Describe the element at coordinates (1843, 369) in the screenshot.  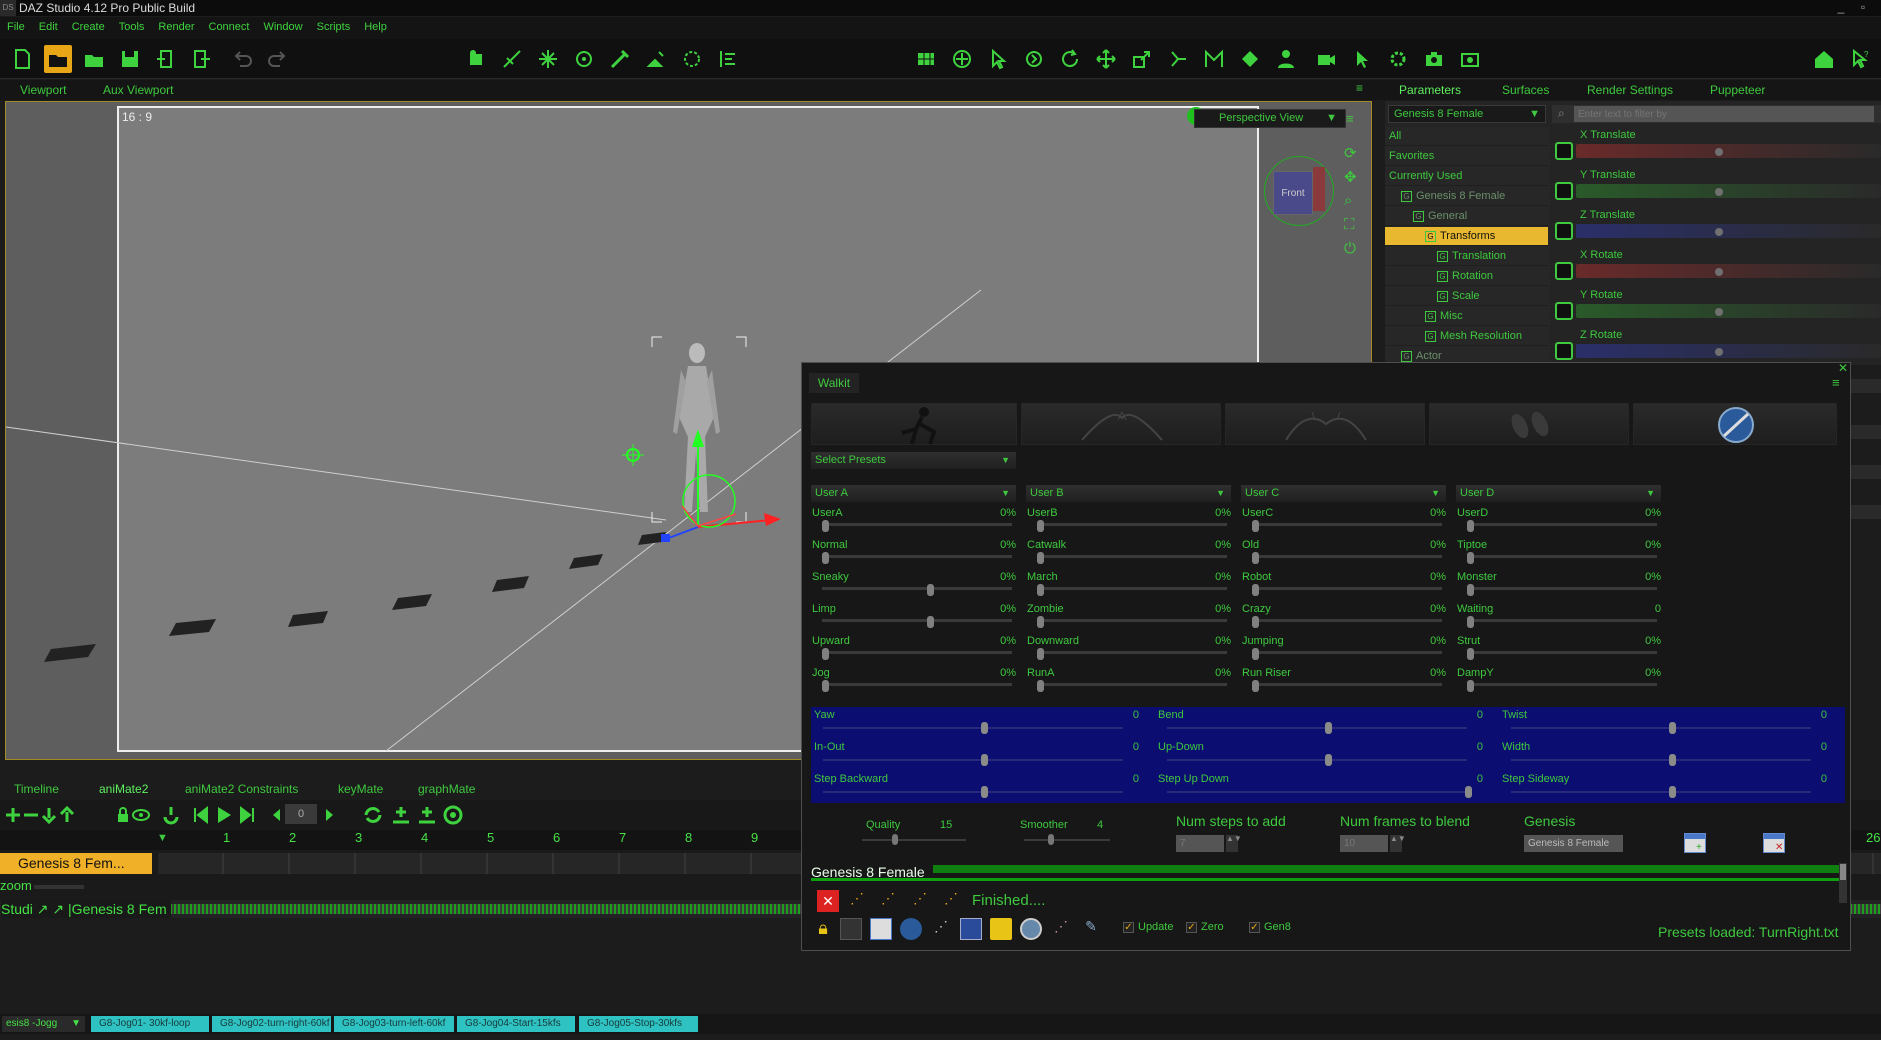
I see `close-icon: ✕` at that location.